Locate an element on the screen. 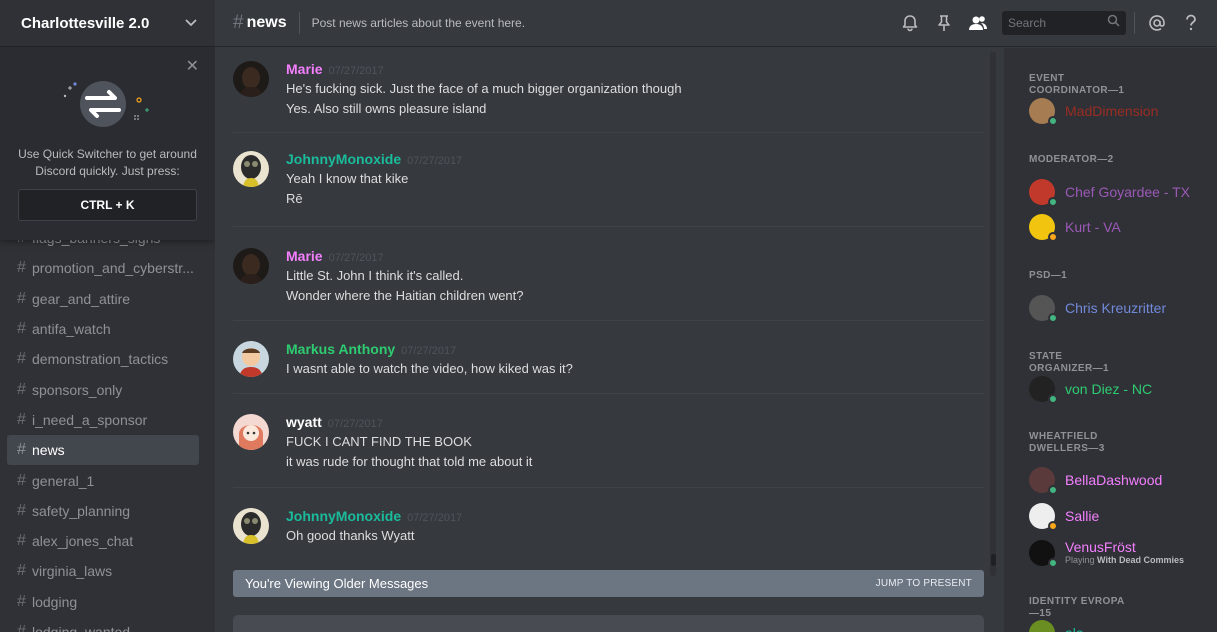 Image resolution: width=1217 pixels, height=632 pixels. channel-label: lodging_wanted is located at coordinates (81, 628).